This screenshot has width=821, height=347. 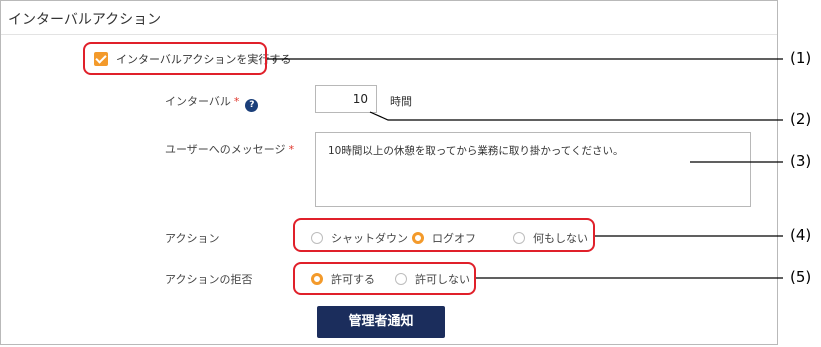 What do you see at coordinates (801, 235) in the screenshot?
I see `callout-number-4: (4)` at bounding box center [801, 235].